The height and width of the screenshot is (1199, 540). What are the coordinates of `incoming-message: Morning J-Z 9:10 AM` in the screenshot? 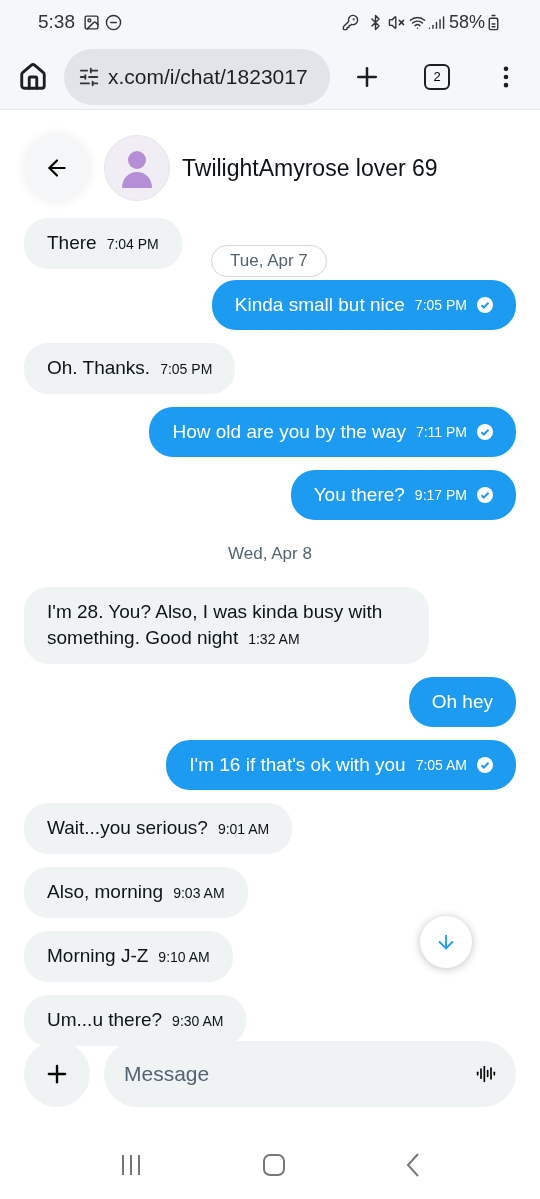 It's located at (128, 956).